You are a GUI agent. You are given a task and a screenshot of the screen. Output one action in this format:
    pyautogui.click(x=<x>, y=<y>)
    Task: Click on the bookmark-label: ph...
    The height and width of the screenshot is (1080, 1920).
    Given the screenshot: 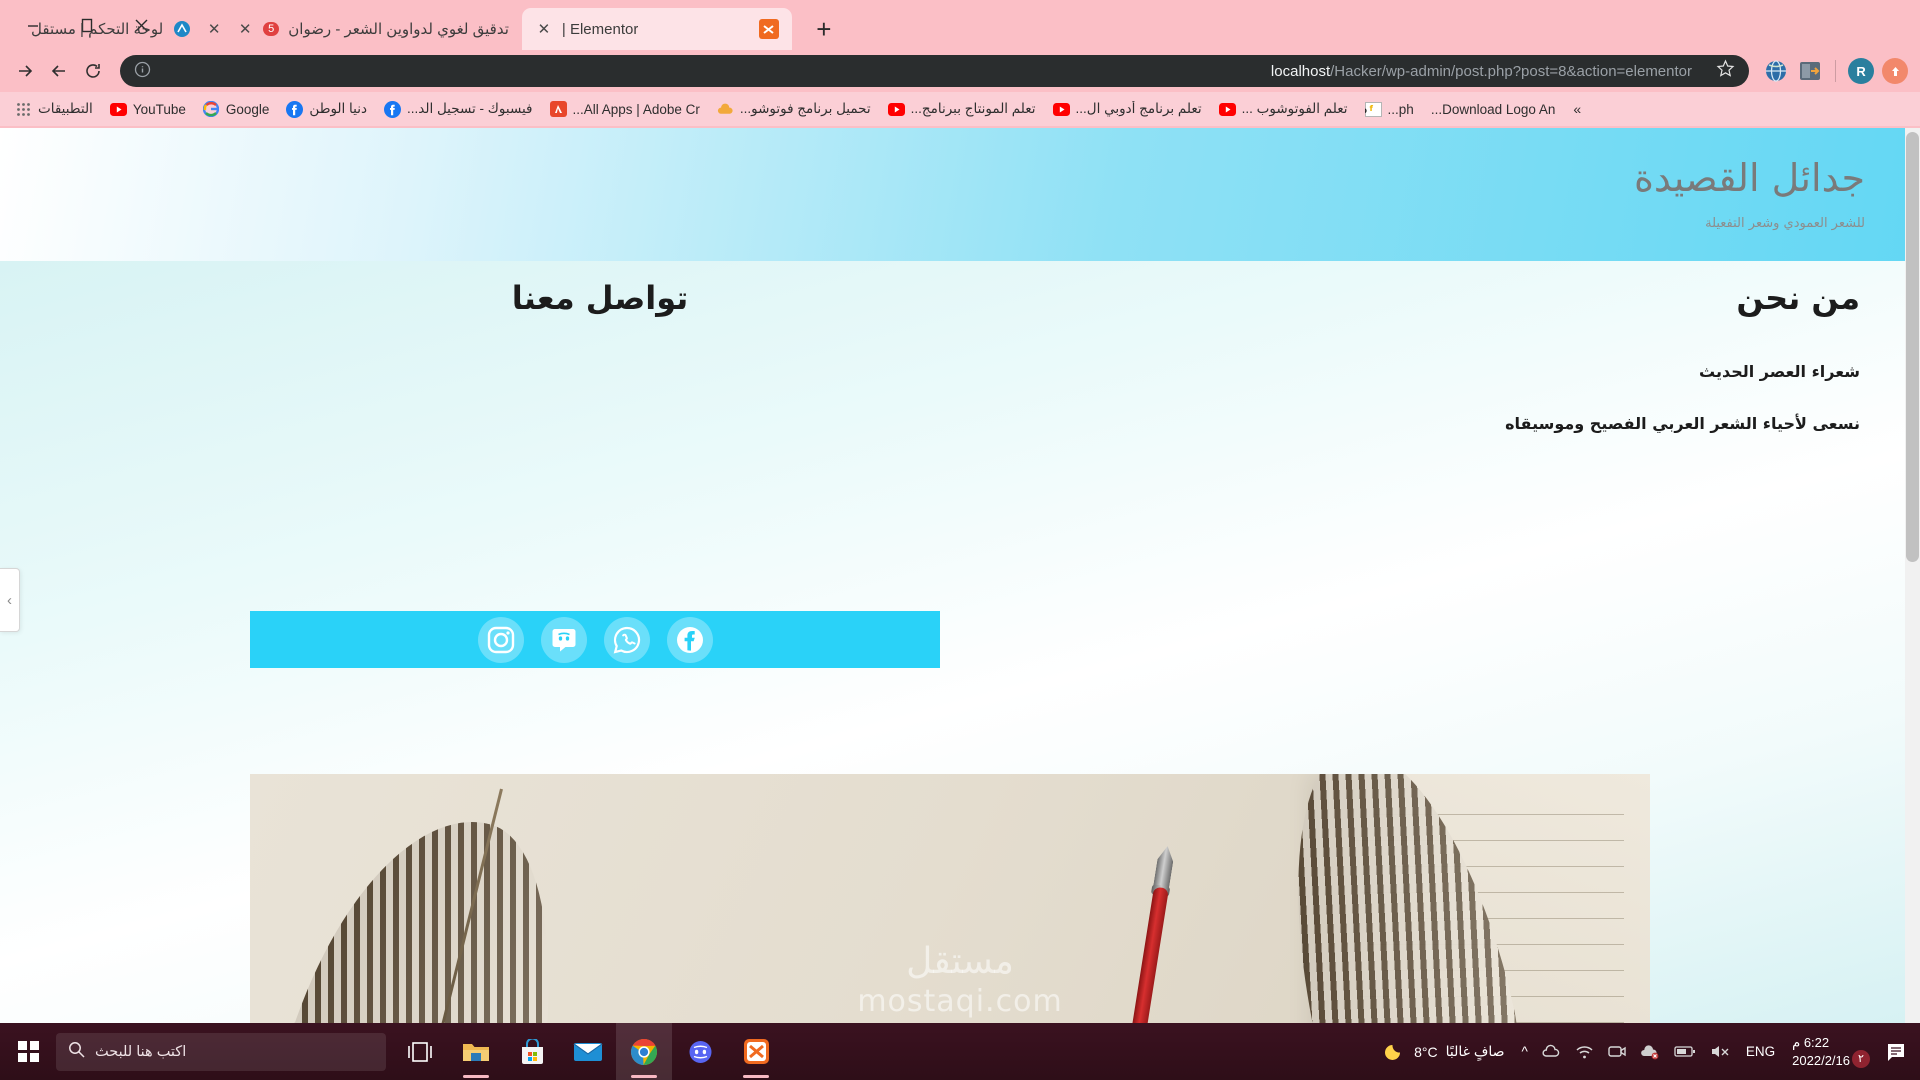 What is the action you would take?
    pyautogui.click(x=1400, y=109)
    